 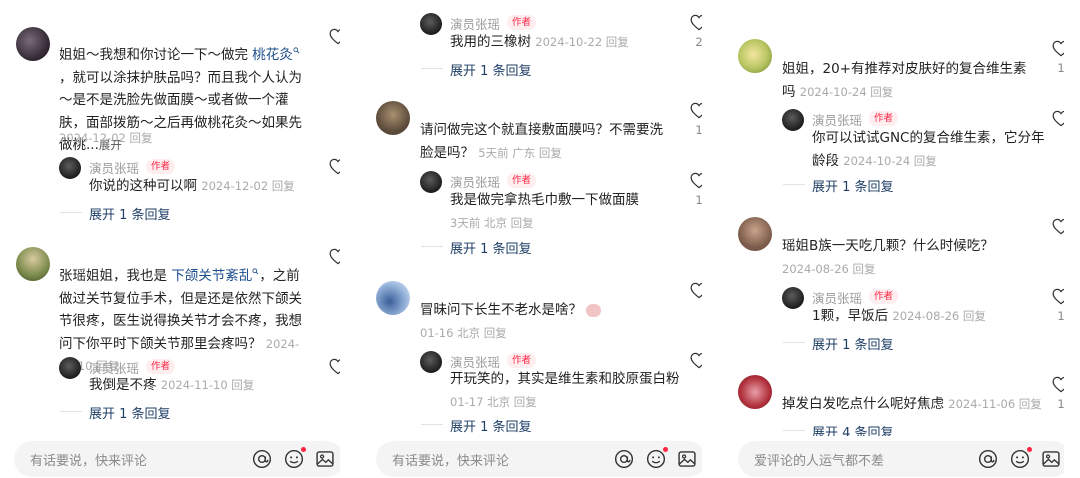 I want to click on reply-text: 你可以试试GNC的复合维生素，它分年龄段 2024-10-24 回复, so click(x=928, y=149).